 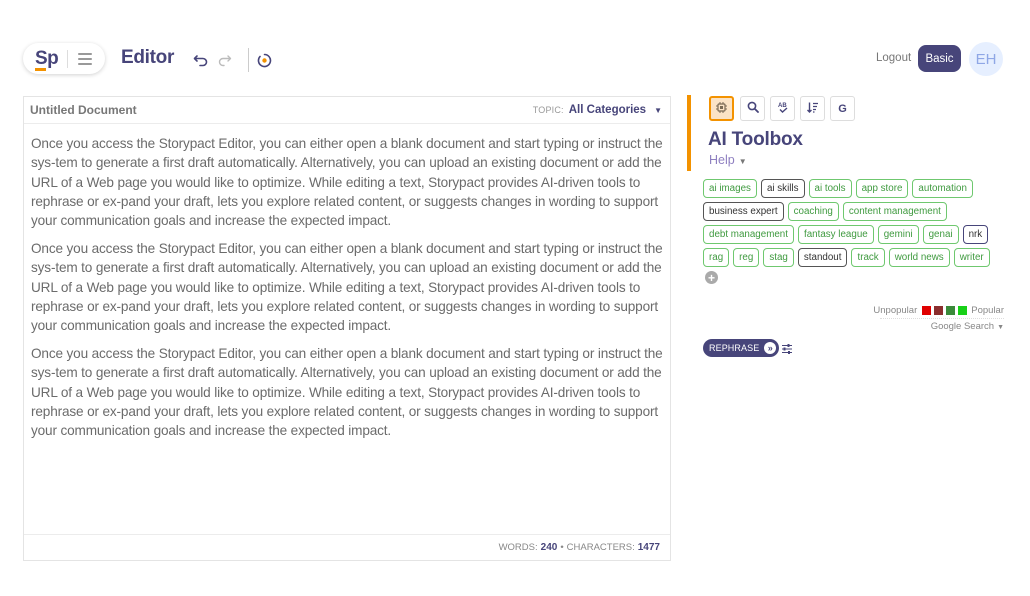 I want to click on add-tag-icon: +, so click(x=711, y=277).